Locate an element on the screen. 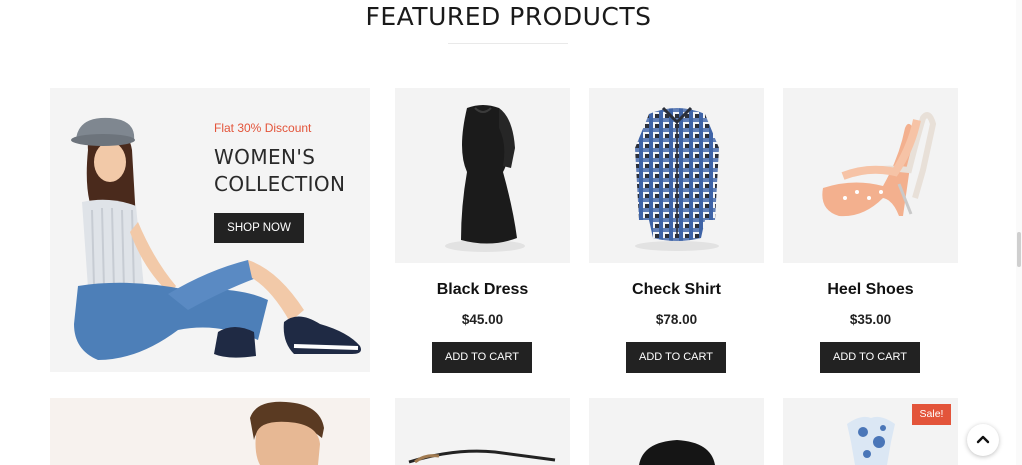  product-name: Black Dress is located at coordinates (482, 290).